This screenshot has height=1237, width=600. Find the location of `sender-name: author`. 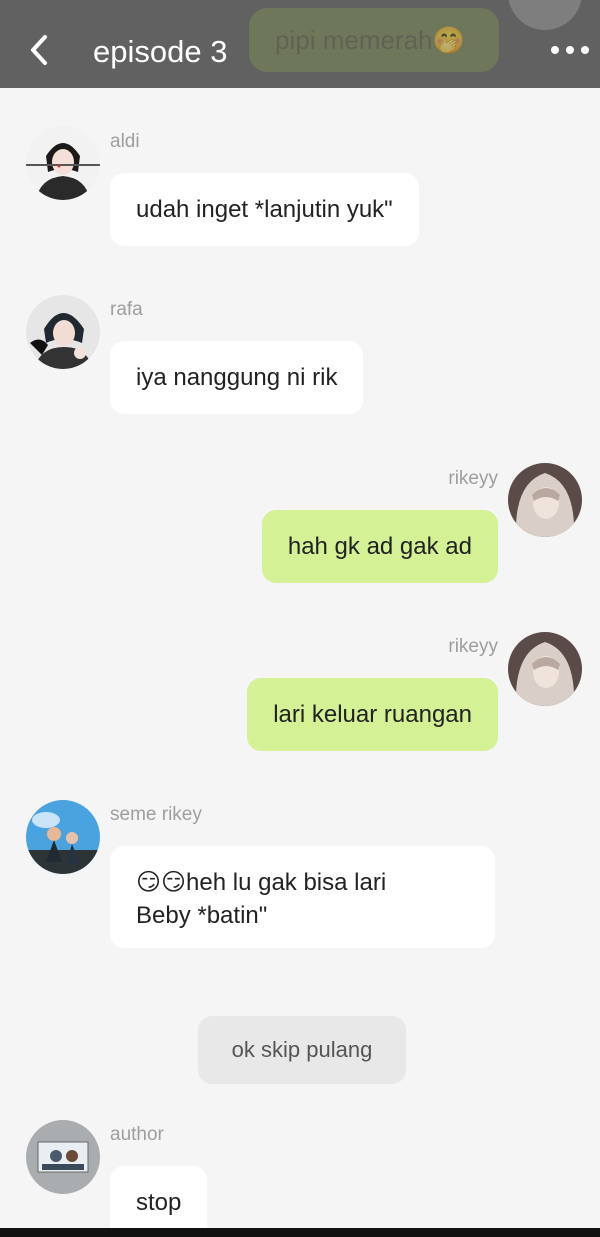

sender-name: author is located at coordinates (137, 1134).